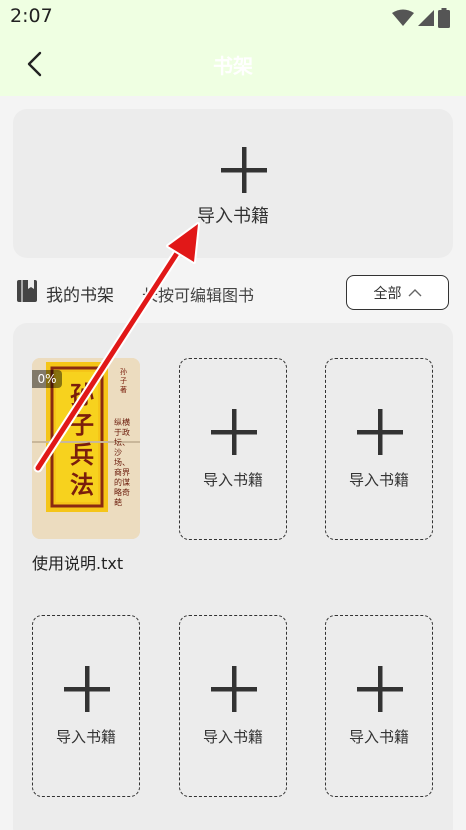 Image resolution: width=466 pixels, height=830 pixels. I want to click on app-bar: 书架, so click(233, 64).